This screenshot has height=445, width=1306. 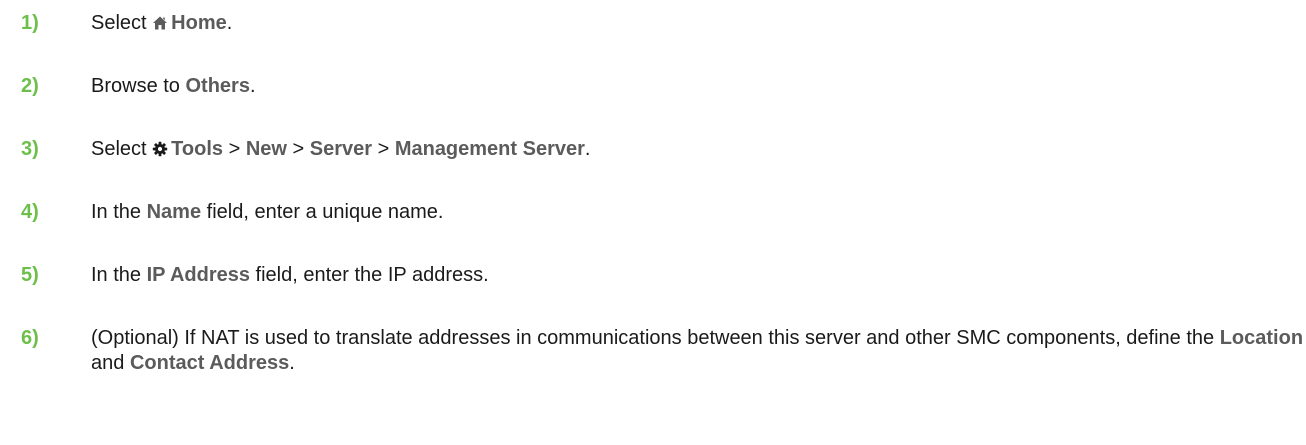 What do you see at coordinates (30, 275) in the screenshot?
I see `step-number: 5)` at bounding box center [30, 275].